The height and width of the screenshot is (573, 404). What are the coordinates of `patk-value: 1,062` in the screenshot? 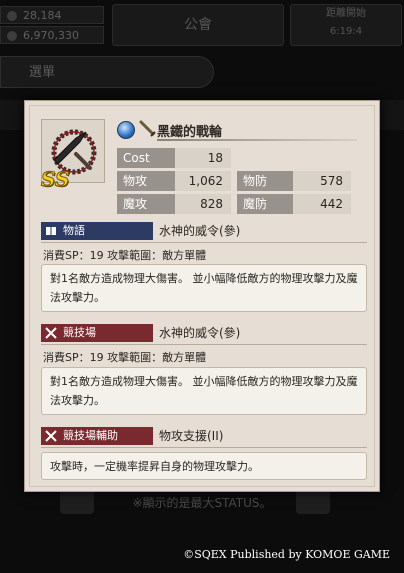 It's located at (203, 181).